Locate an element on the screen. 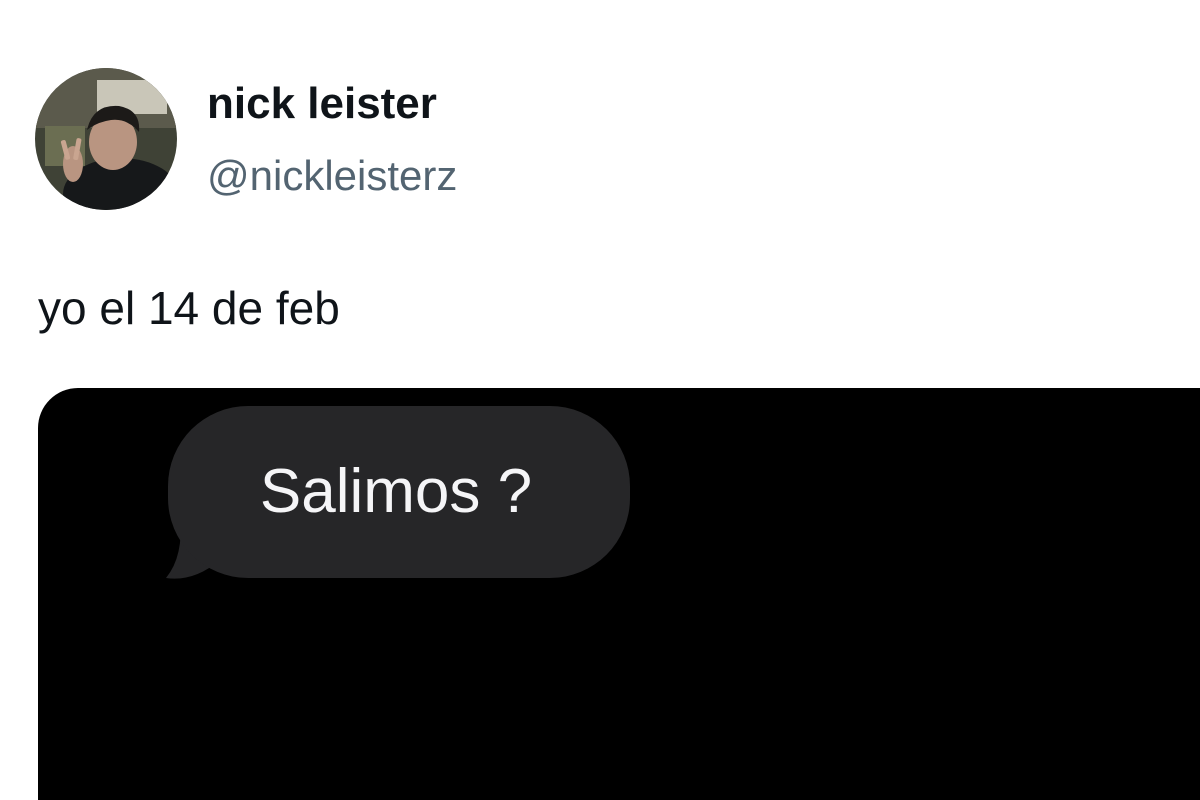 Image resolution: width=1200 pixels, height=800 pixels. message-bubble: Salimos ? is located at coordinates (378, 496).